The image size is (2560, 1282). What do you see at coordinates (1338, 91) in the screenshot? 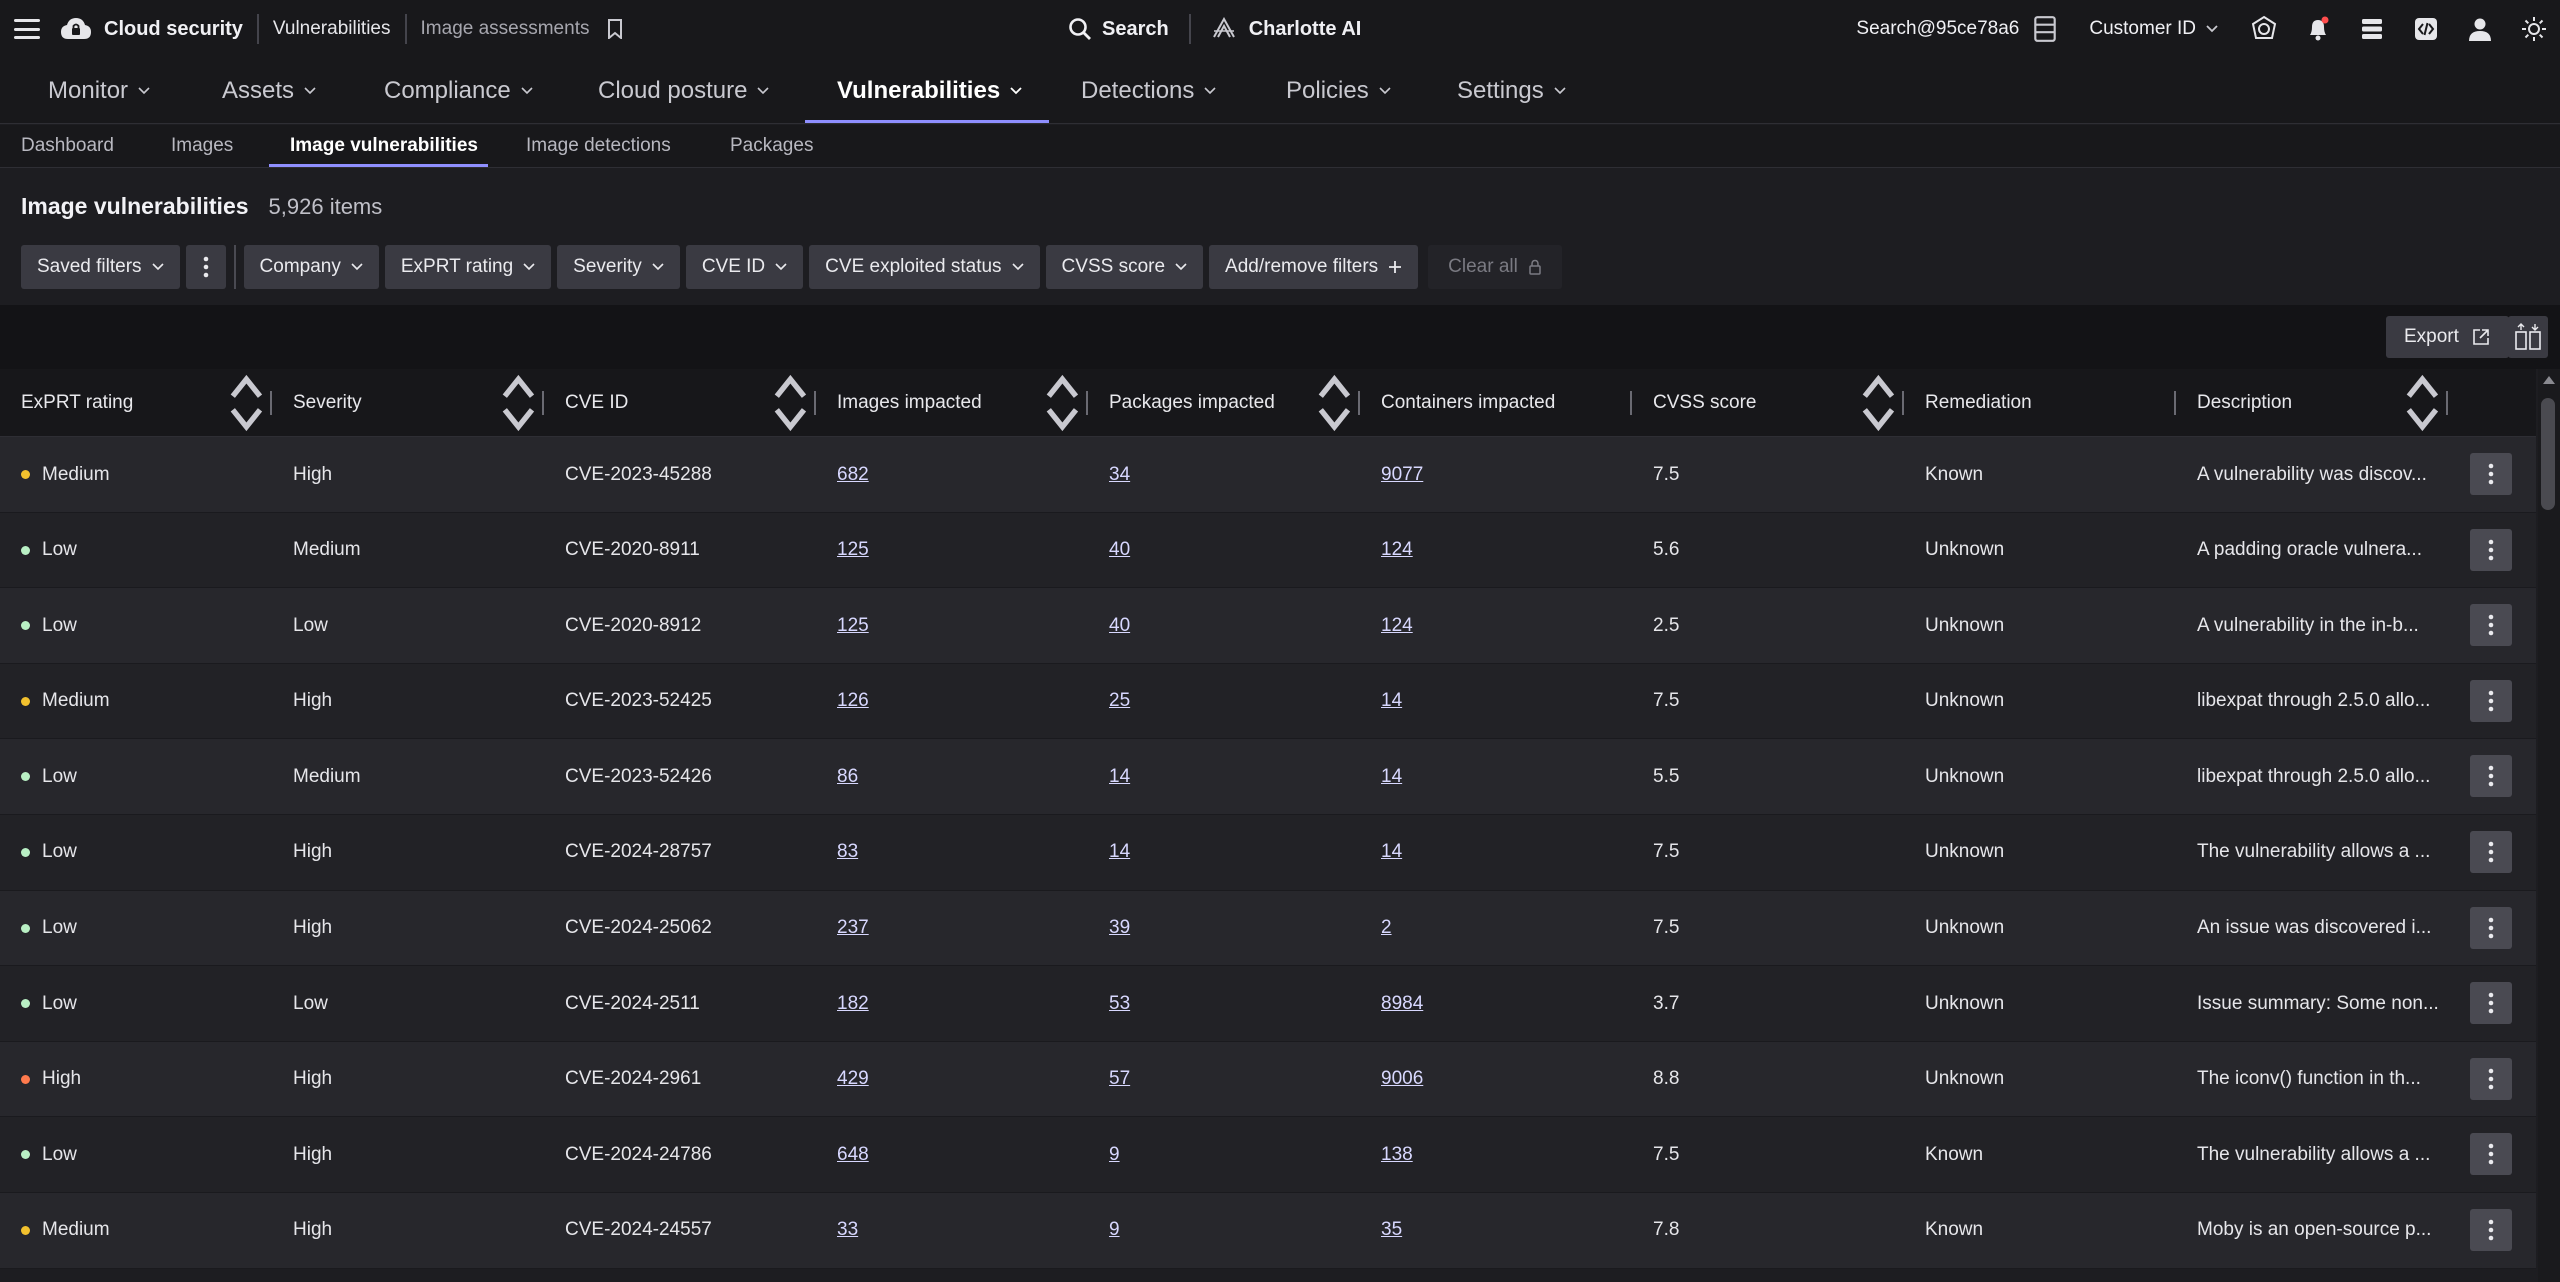
I see `nav-policies: Policies` at bounding box center [1338, 91].